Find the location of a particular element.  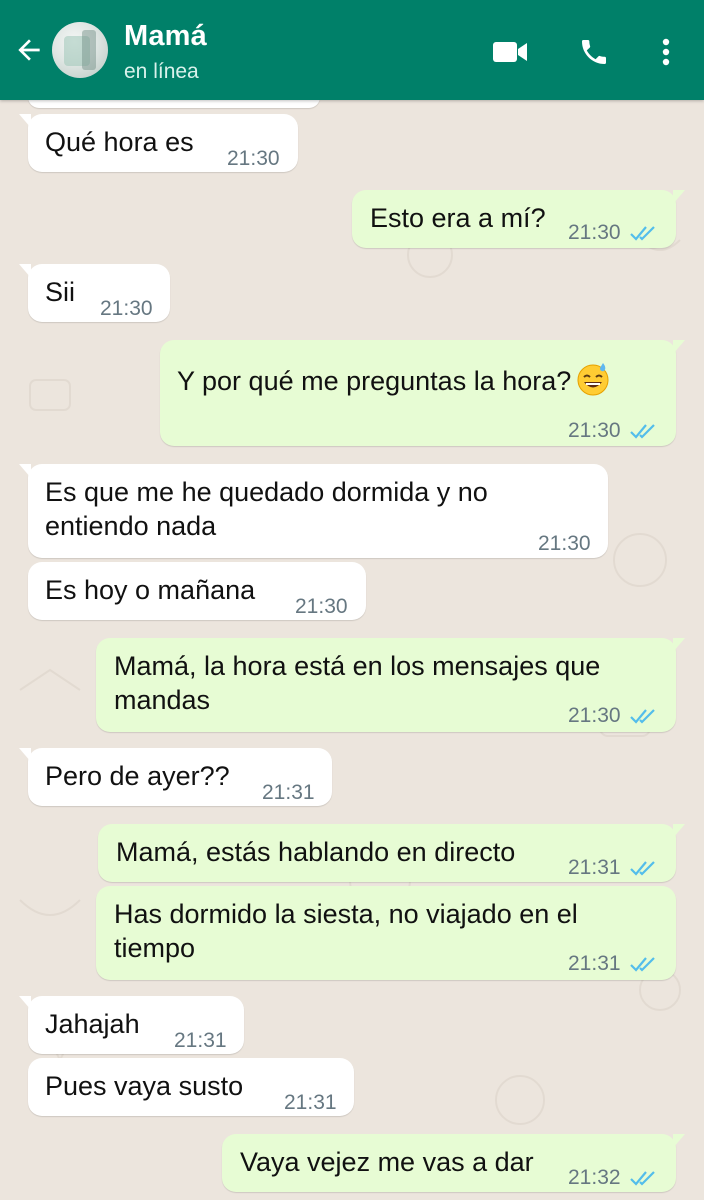

message-bubble-incoming: Sii 21:30 is located at coordinates (94, 293).